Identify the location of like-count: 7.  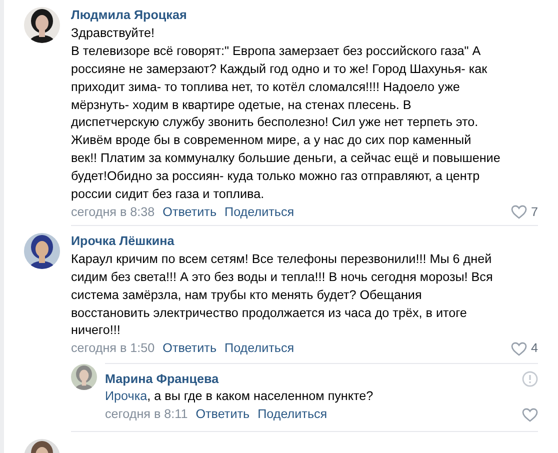
(534, 212).